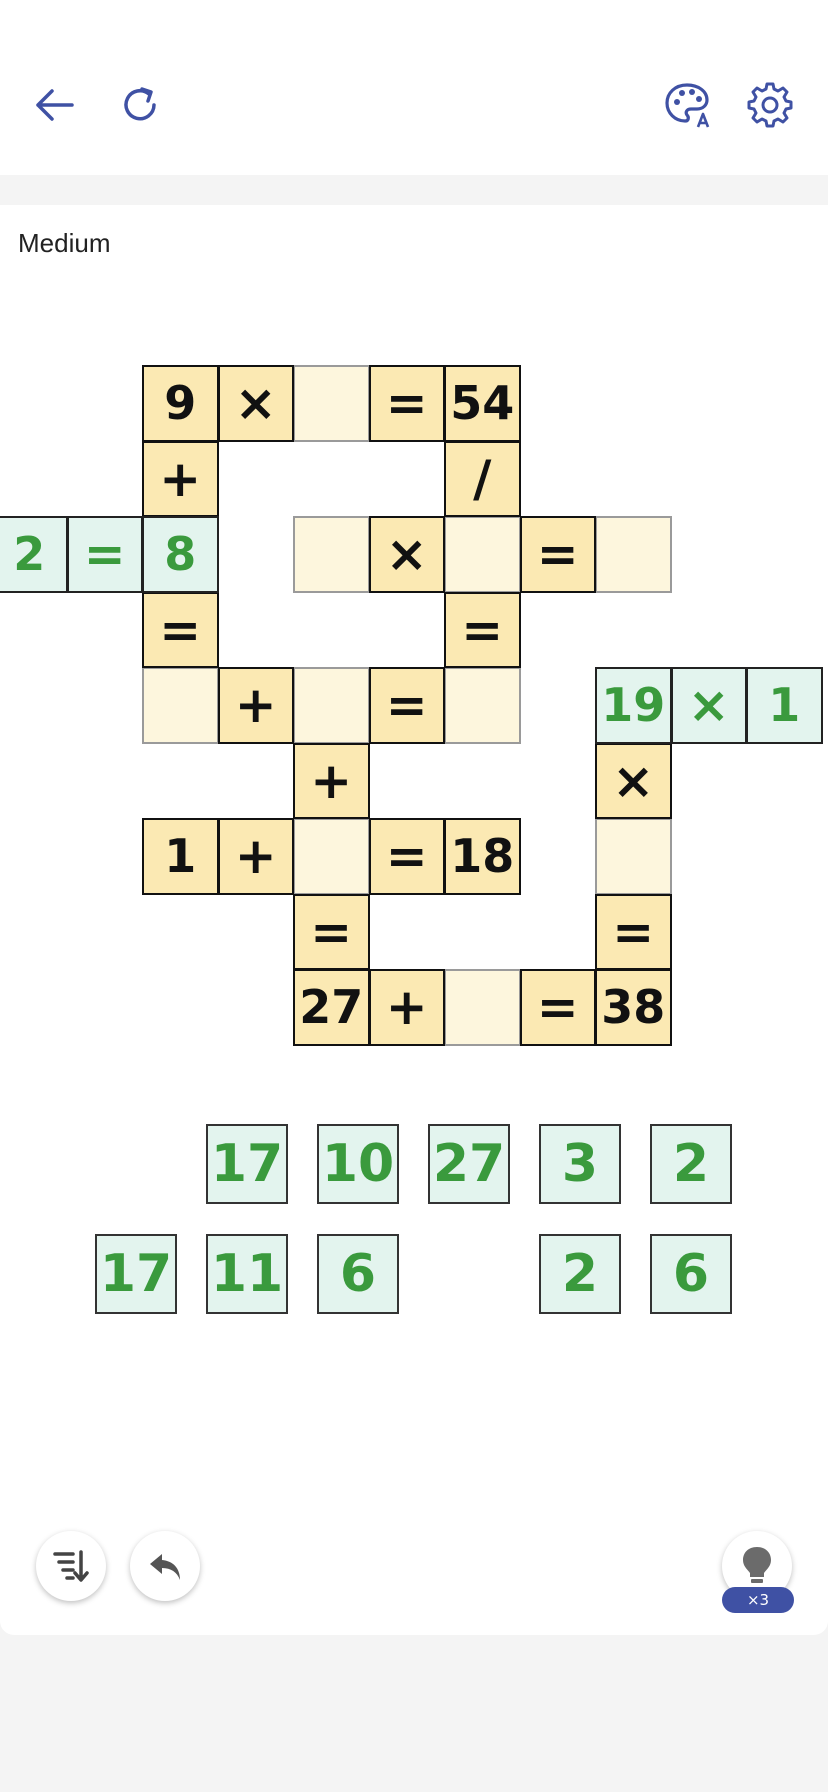 Image resolution: width=828 pixels, height=1792 pixels. I want to click on given-cell: 54, so click(482, 403).